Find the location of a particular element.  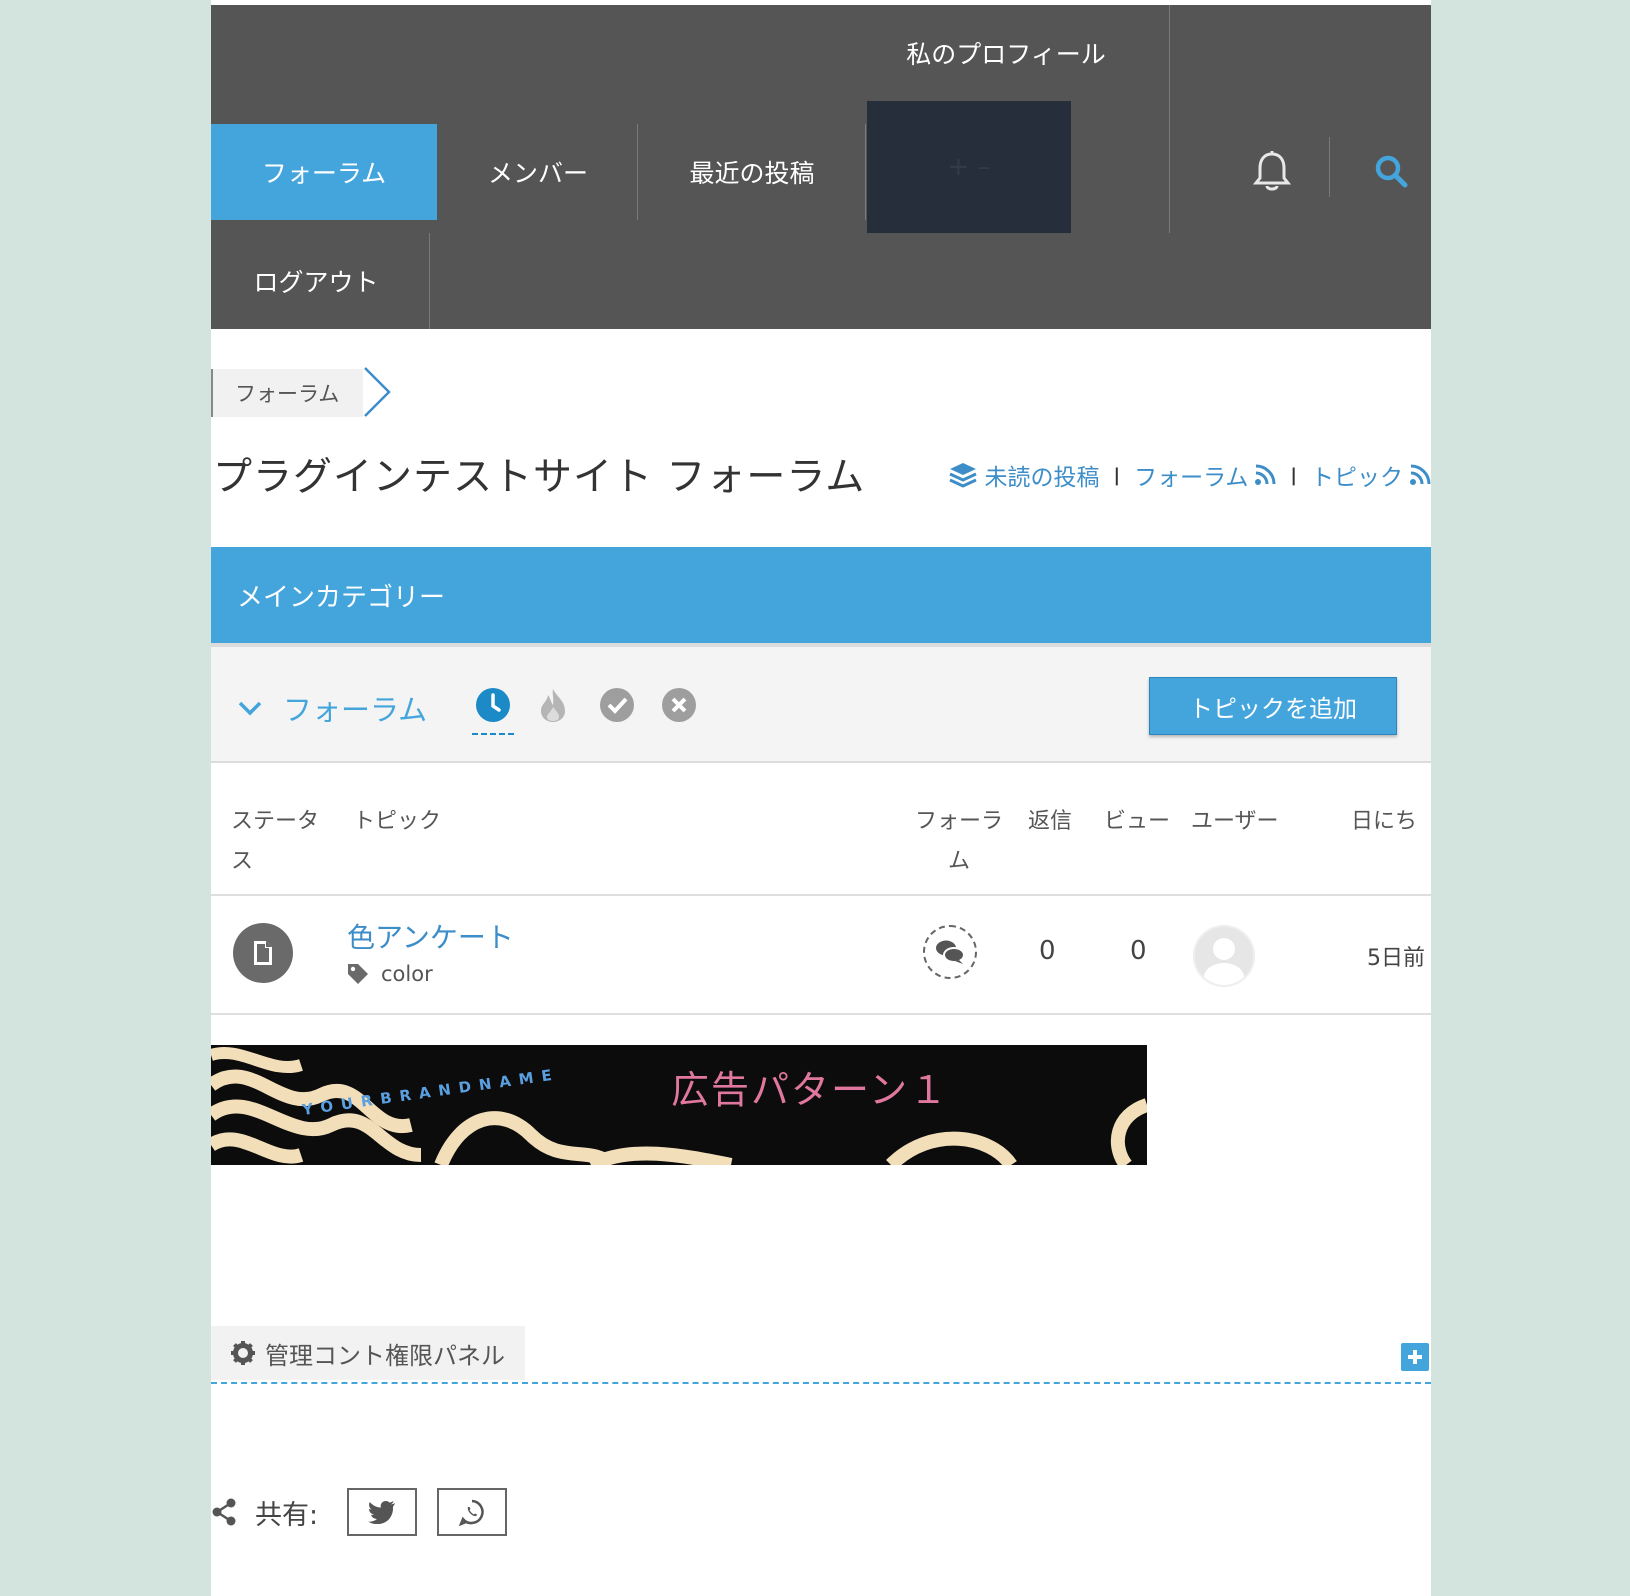

nav-item-hidden: + – is located at coordinates (969, 167).